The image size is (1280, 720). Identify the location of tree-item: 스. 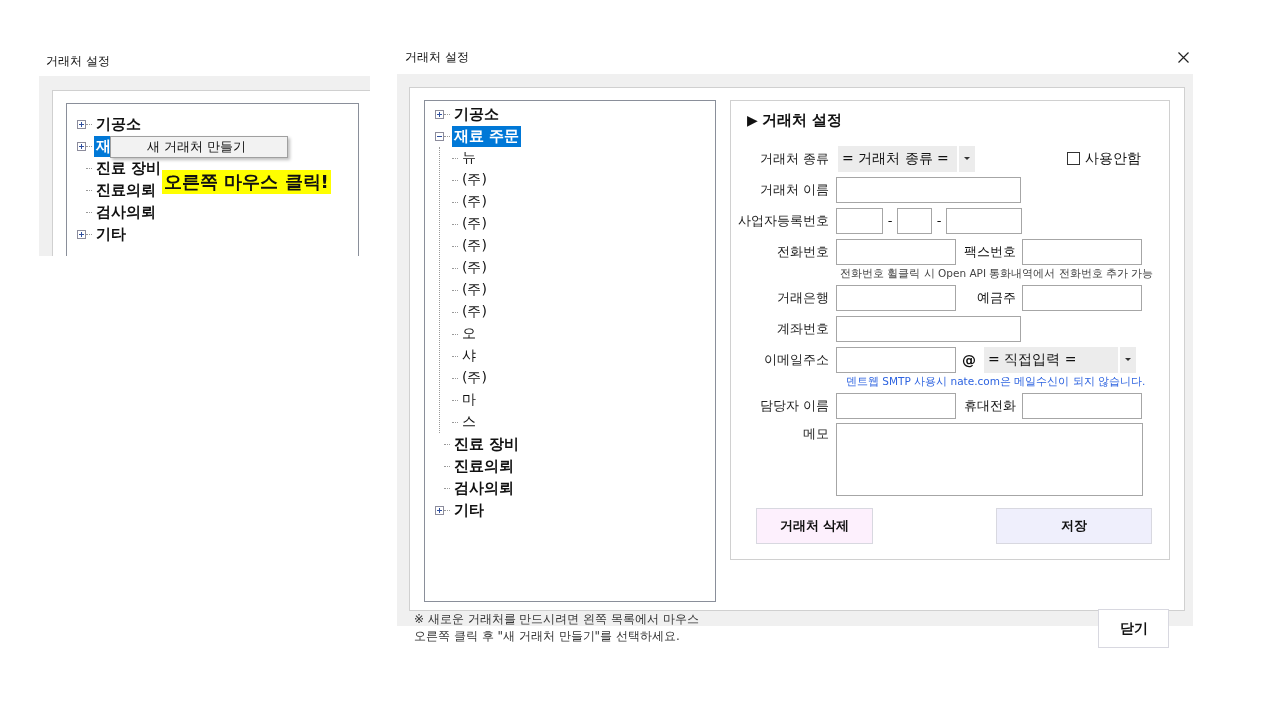
(473, 422).